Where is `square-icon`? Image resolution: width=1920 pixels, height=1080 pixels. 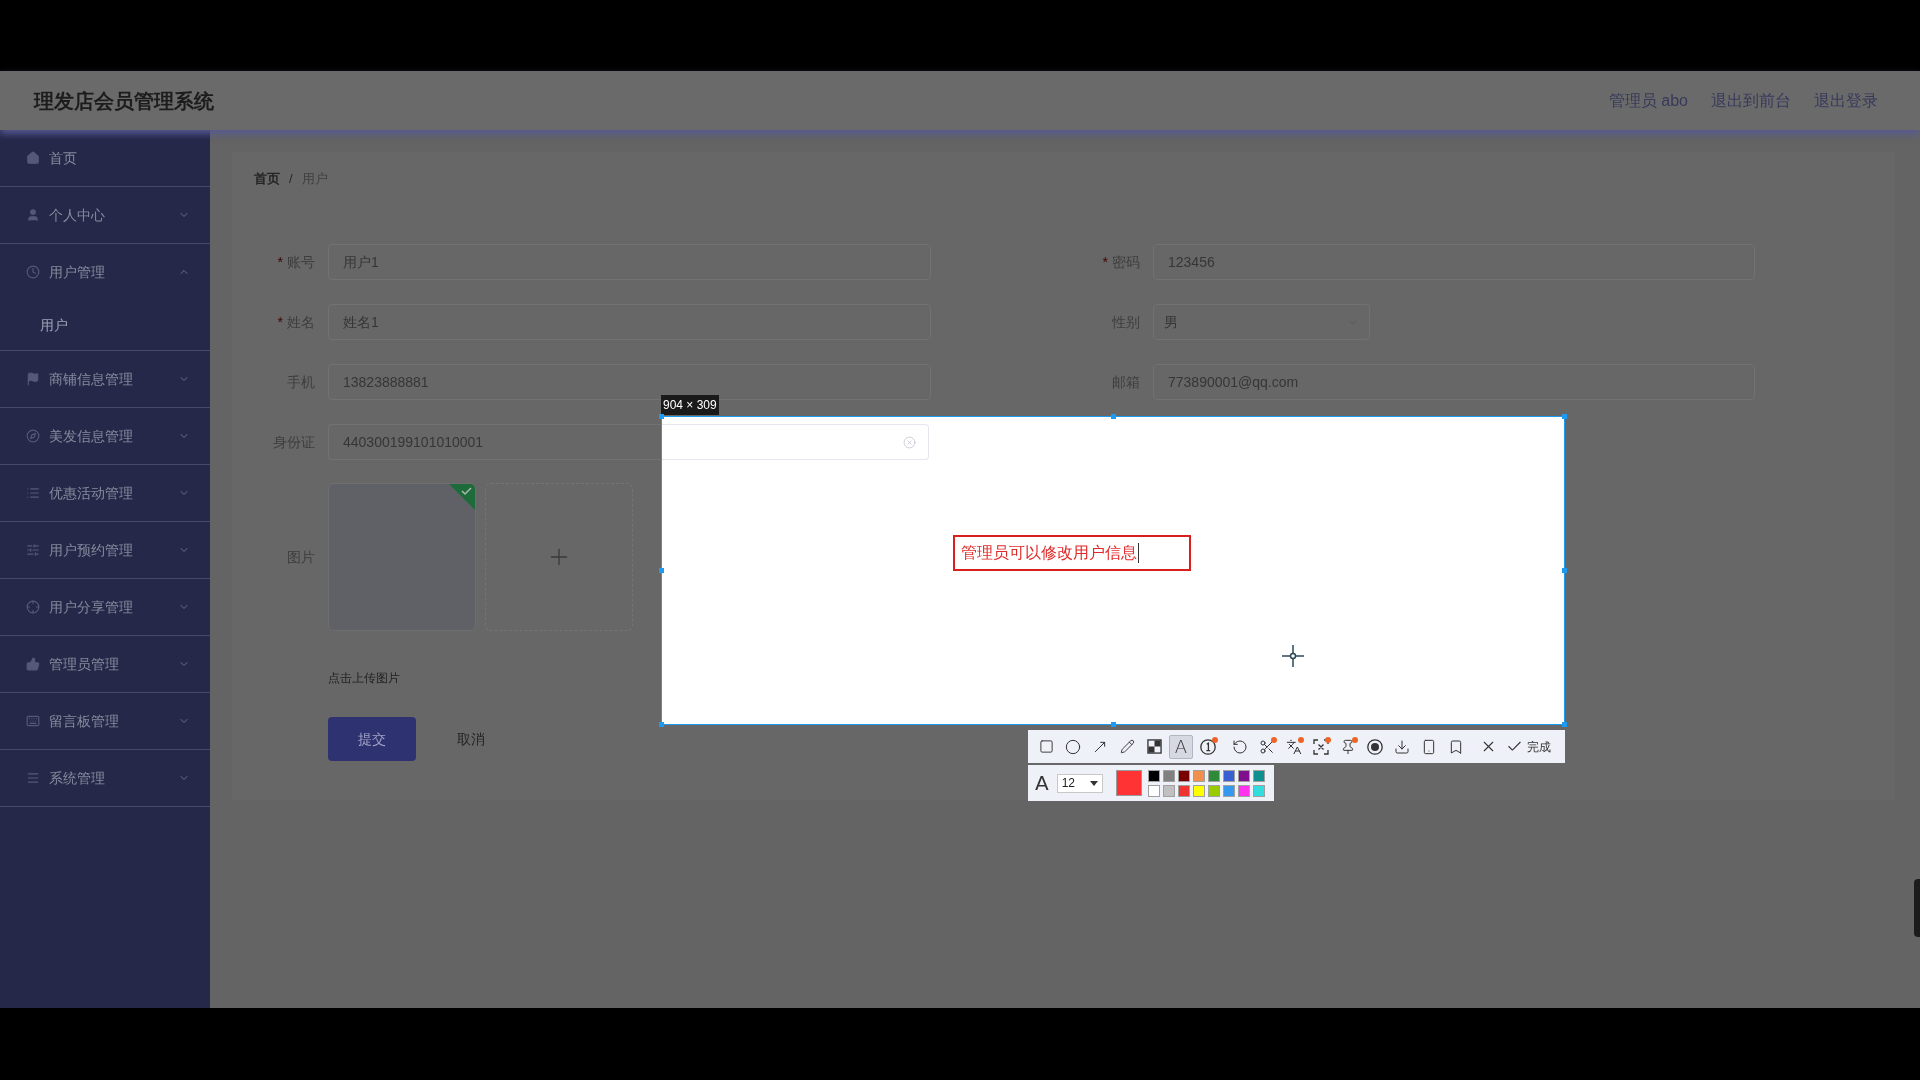 square-icon is located at coordinates (1046, 746).